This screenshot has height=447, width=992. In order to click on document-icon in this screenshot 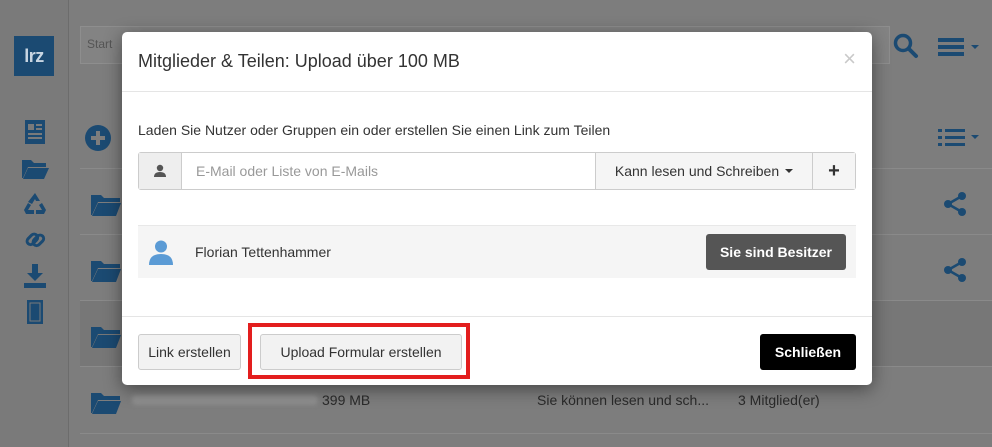, I will do `click(35, 132)`.